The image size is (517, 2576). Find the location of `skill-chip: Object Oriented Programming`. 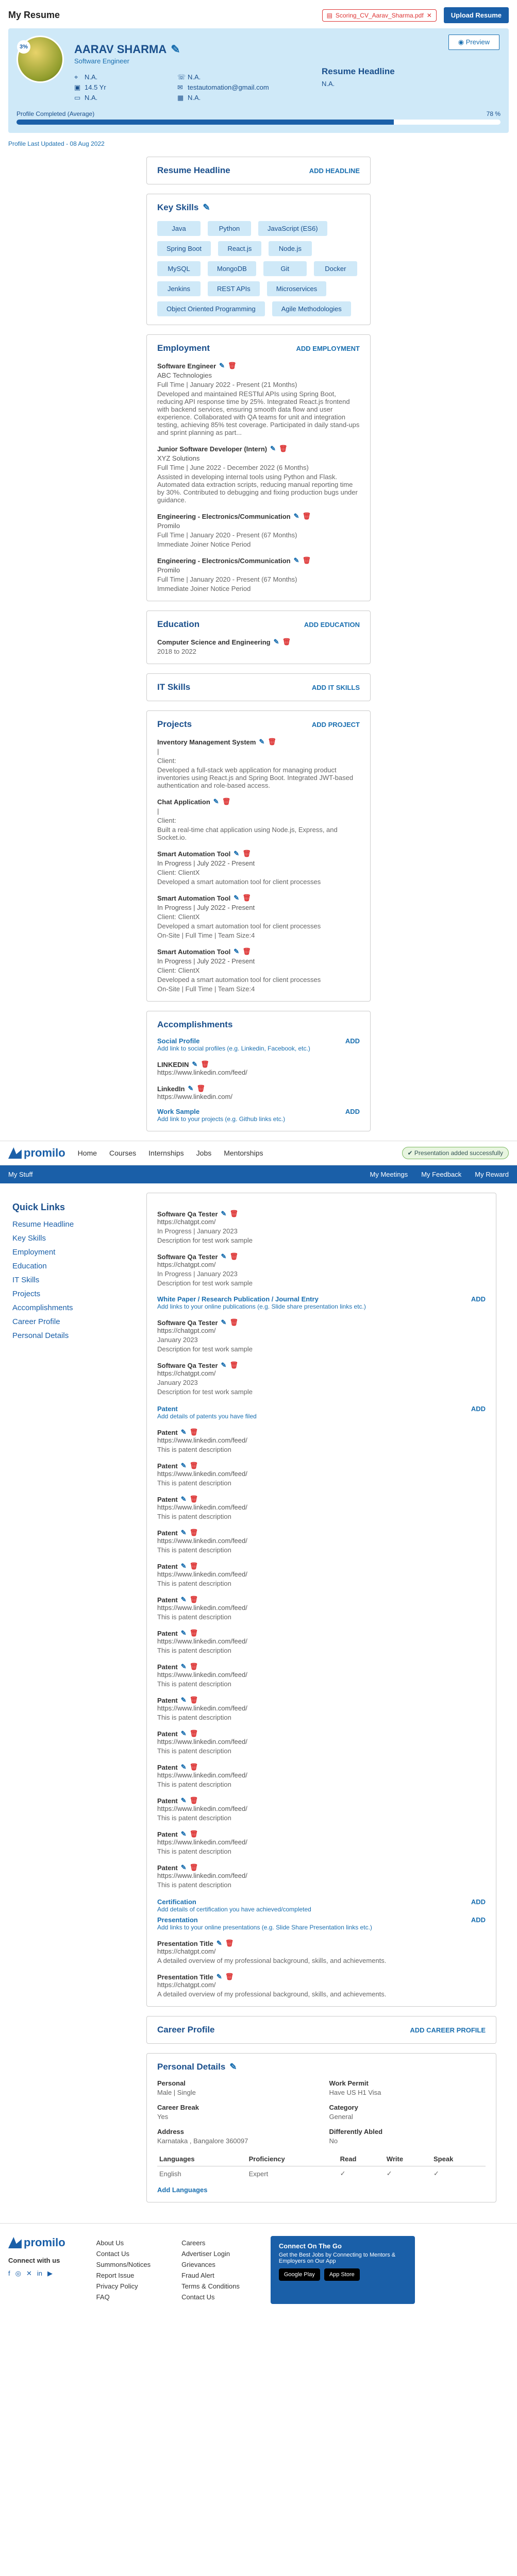

skill-chip: Object Oriented Programming is located at coordinates (211, 308).